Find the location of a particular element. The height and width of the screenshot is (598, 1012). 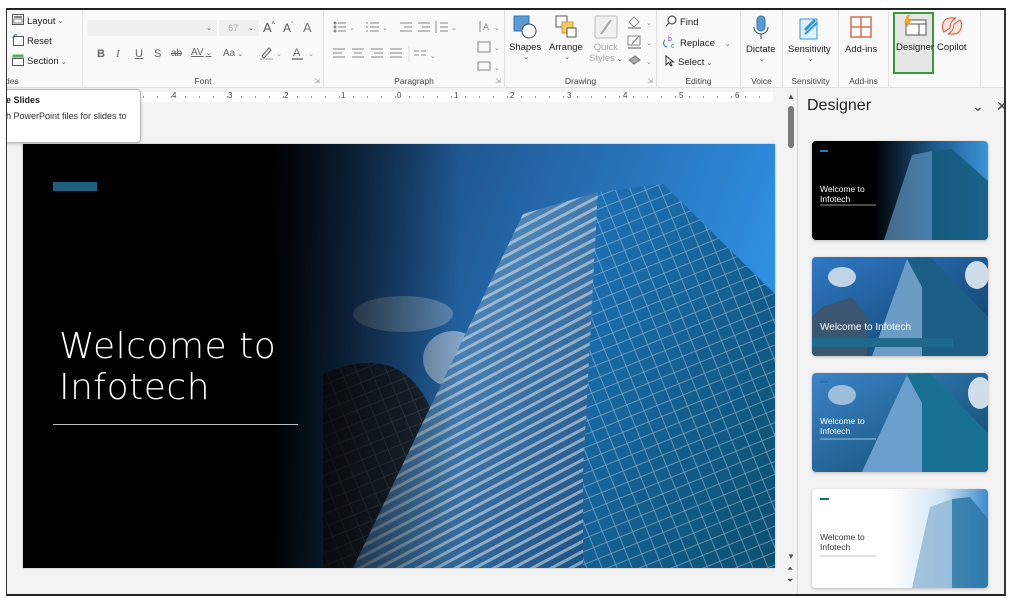

slides-group: Layout ⌄ Reset Section ⌄ des is located at coordinates (45, 49).